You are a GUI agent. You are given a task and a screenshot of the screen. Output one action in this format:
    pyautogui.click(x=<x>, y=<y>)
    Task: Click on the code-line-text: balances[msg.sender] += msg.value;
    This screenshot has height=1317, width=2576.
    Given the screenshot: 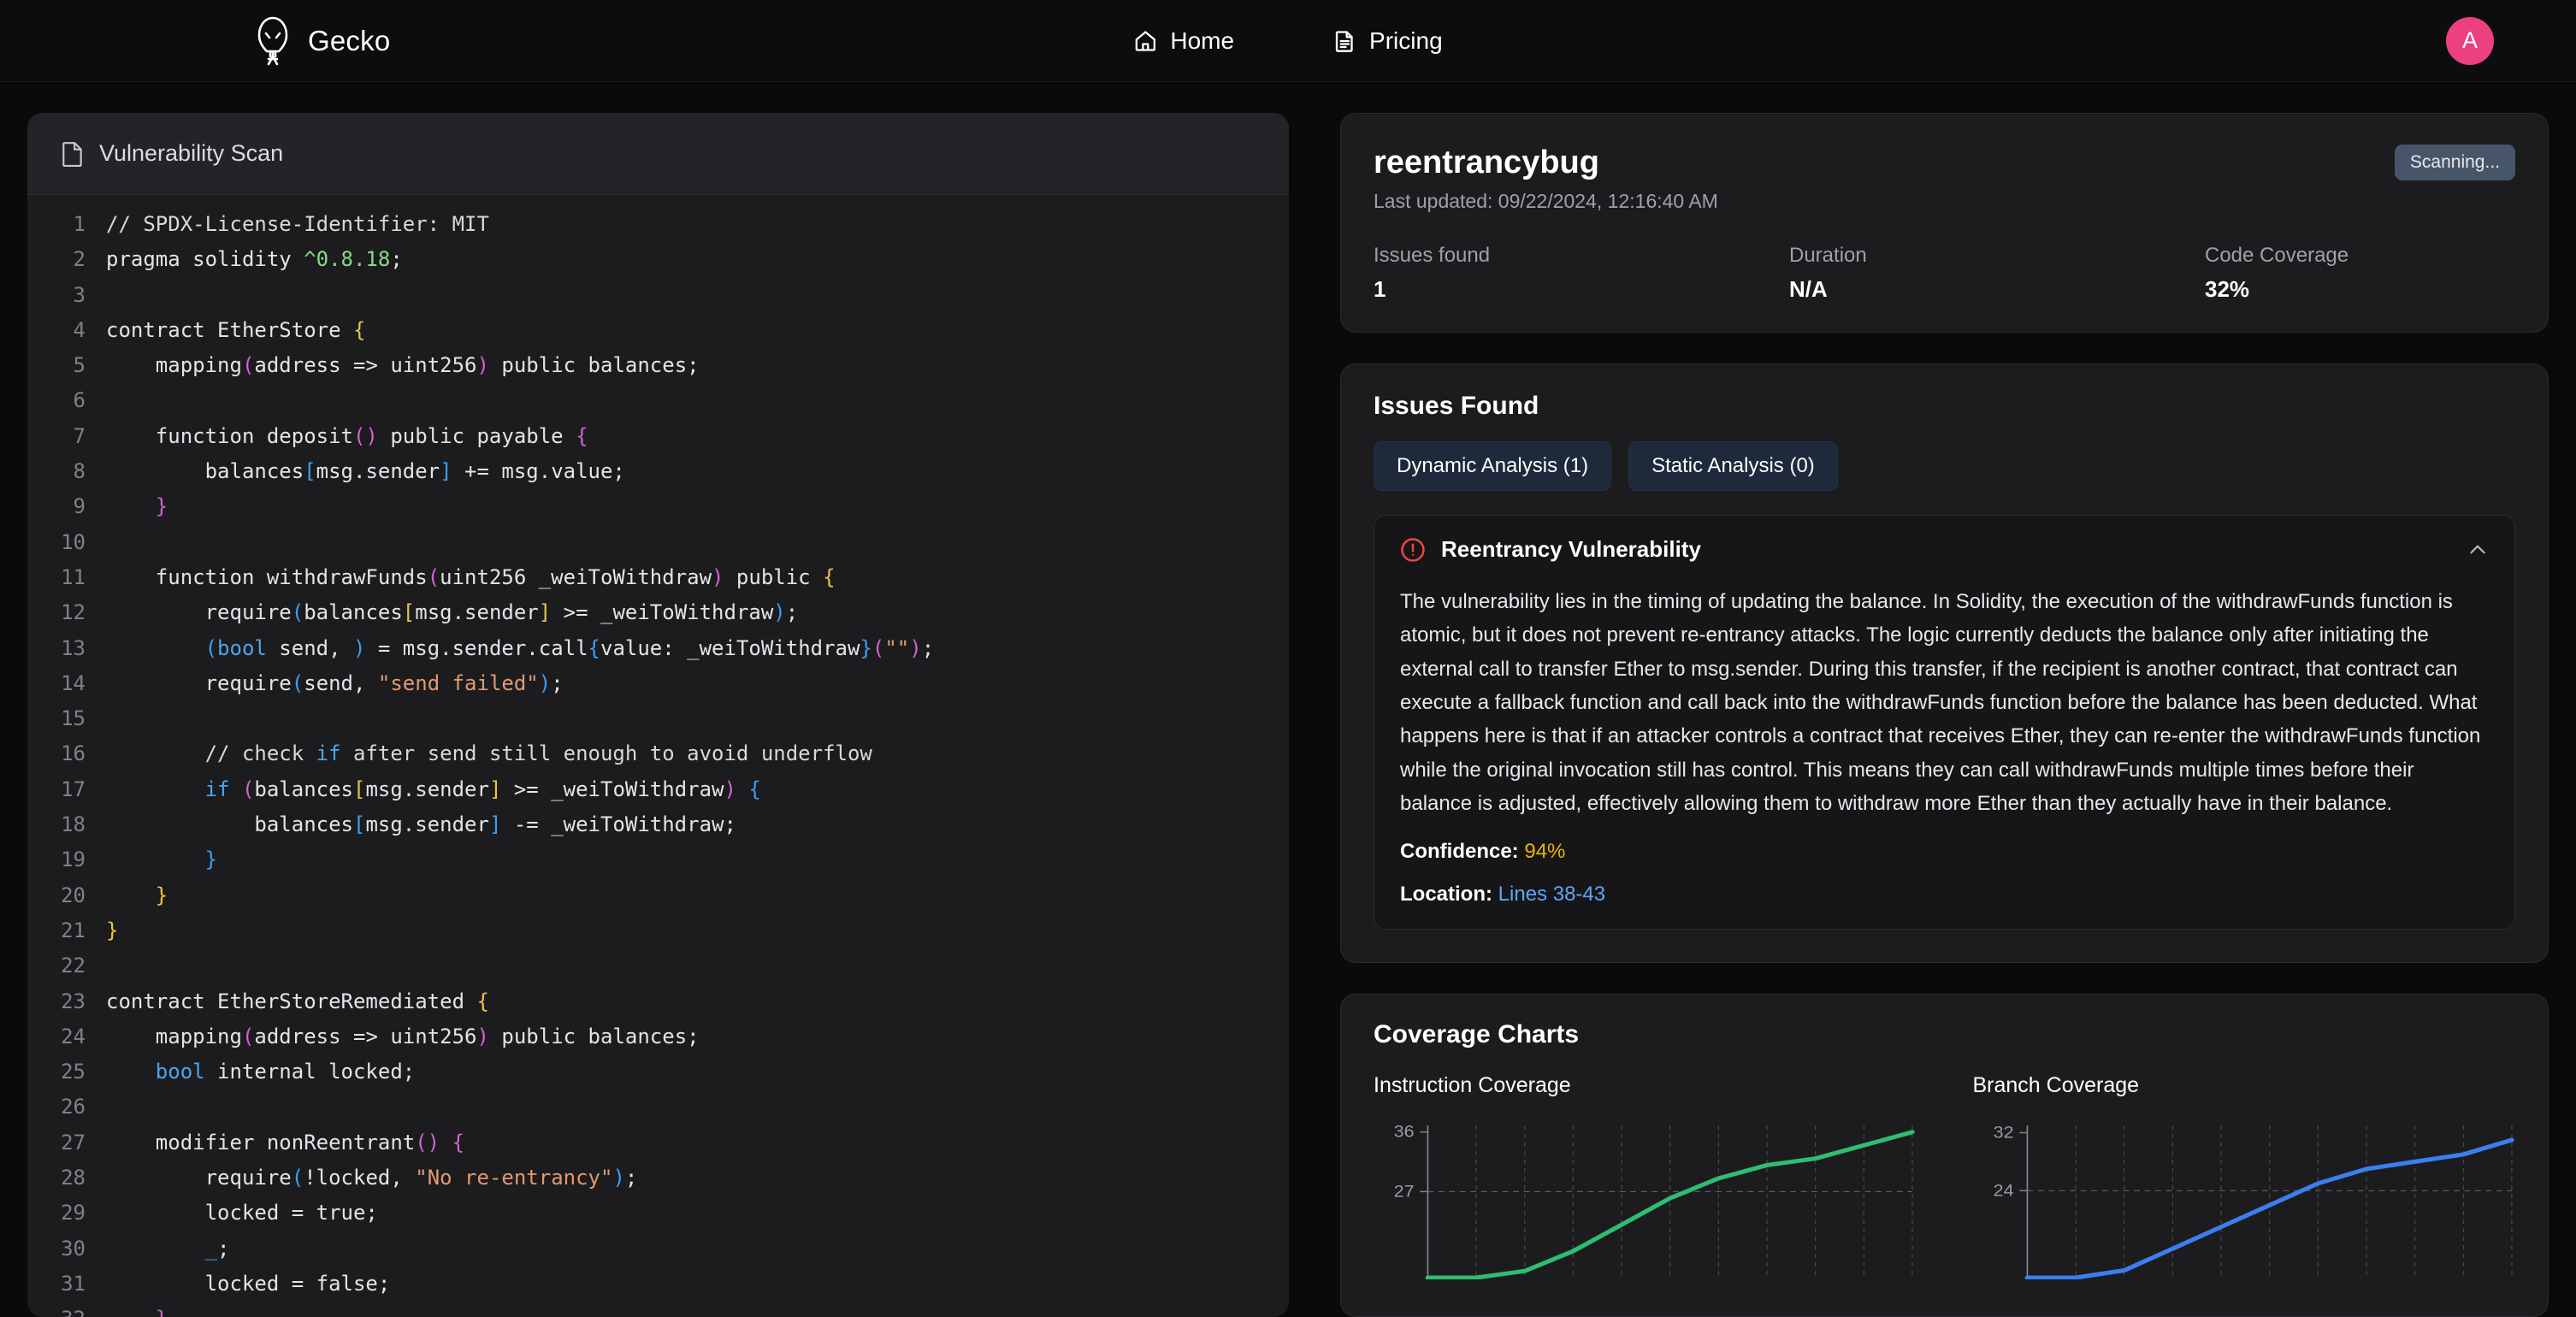 What is the action you would take?
    pyautogui.click(x=365, y=472)
    